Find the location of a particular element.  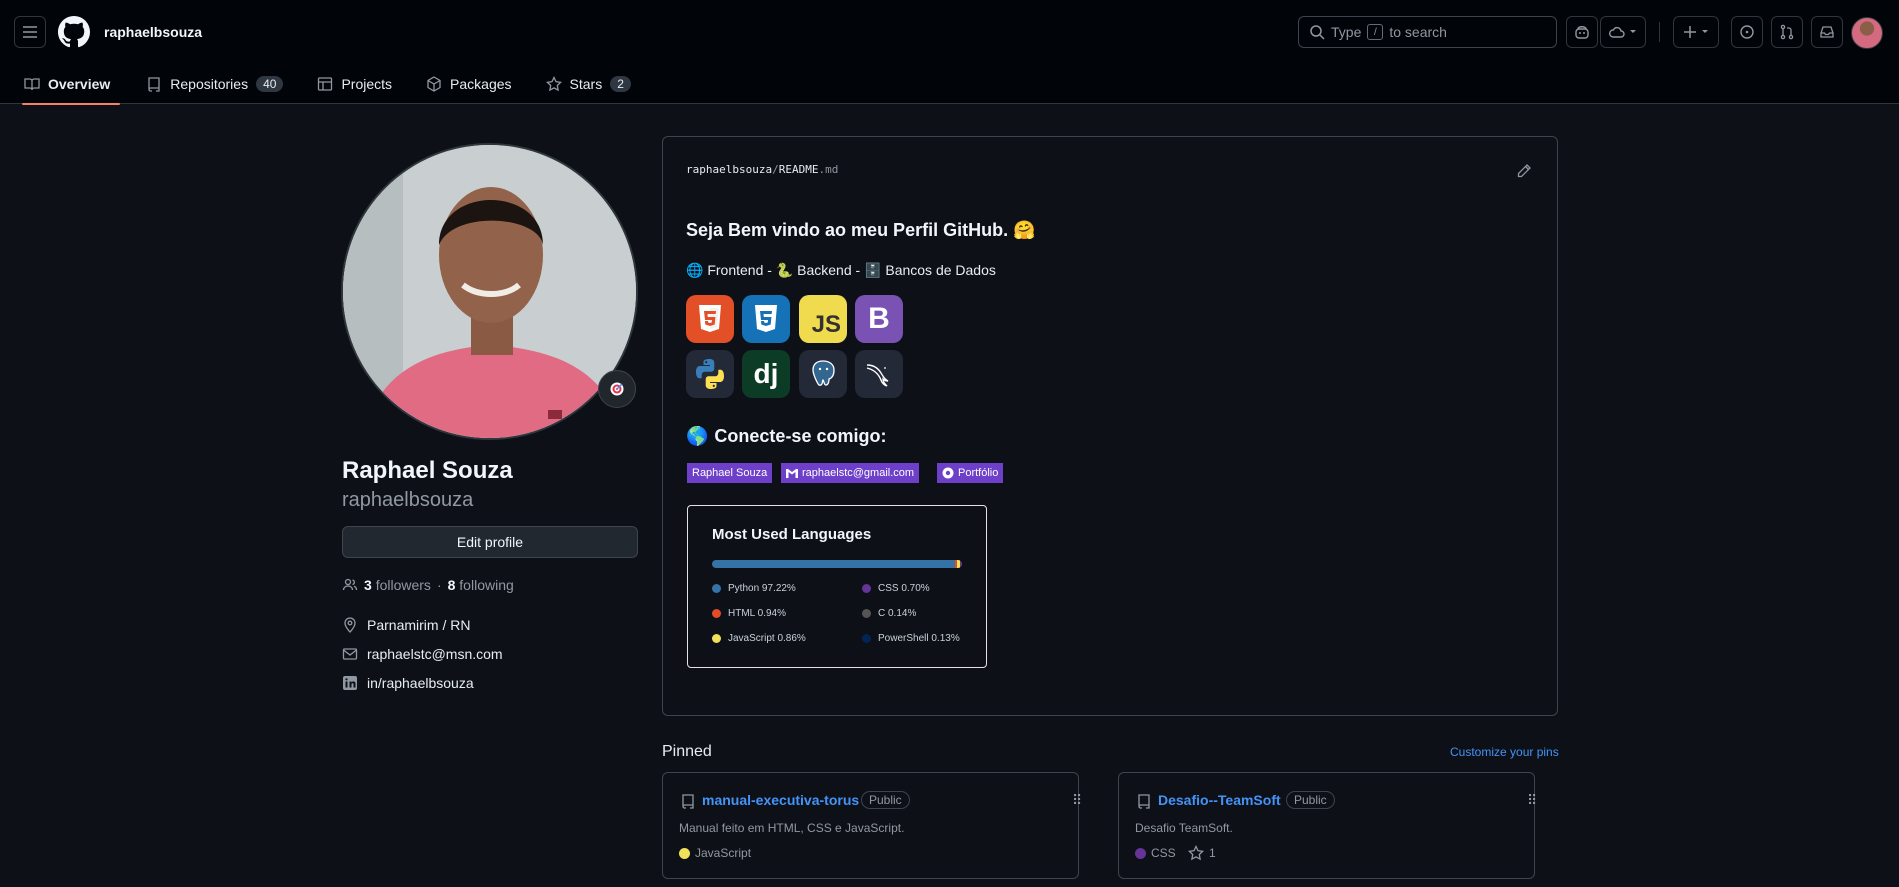

globe-icon: 🌎 is located at coordinates (697, 436).